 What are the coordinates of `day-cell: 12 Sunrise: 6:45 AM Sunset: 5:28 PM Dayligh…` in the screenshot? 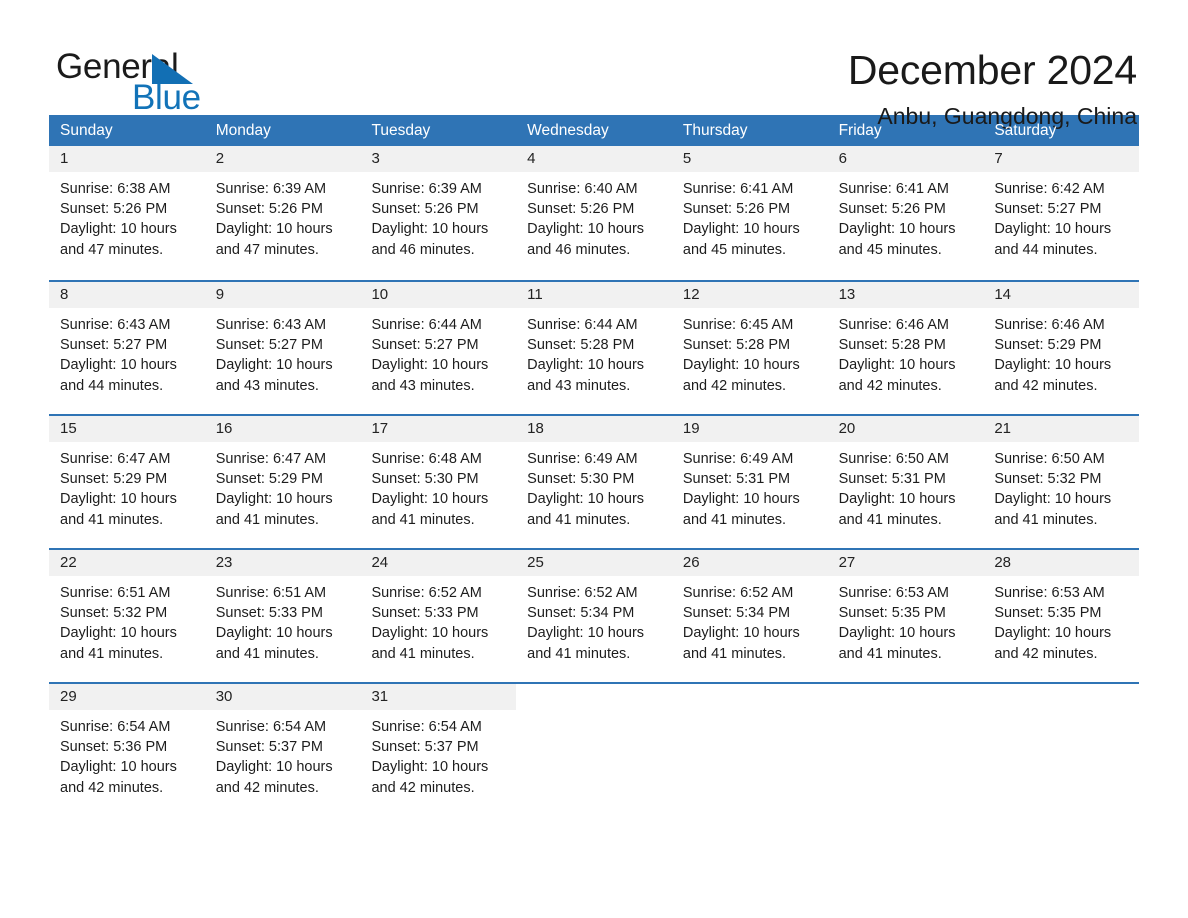 It's located at (749, 348).